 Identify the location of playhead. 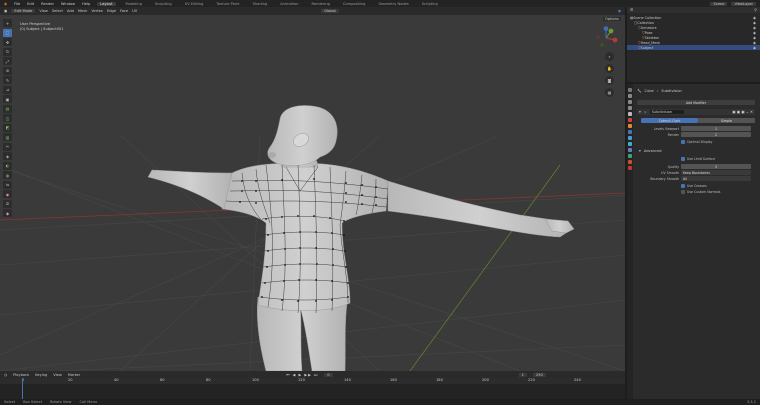
(22, 388).